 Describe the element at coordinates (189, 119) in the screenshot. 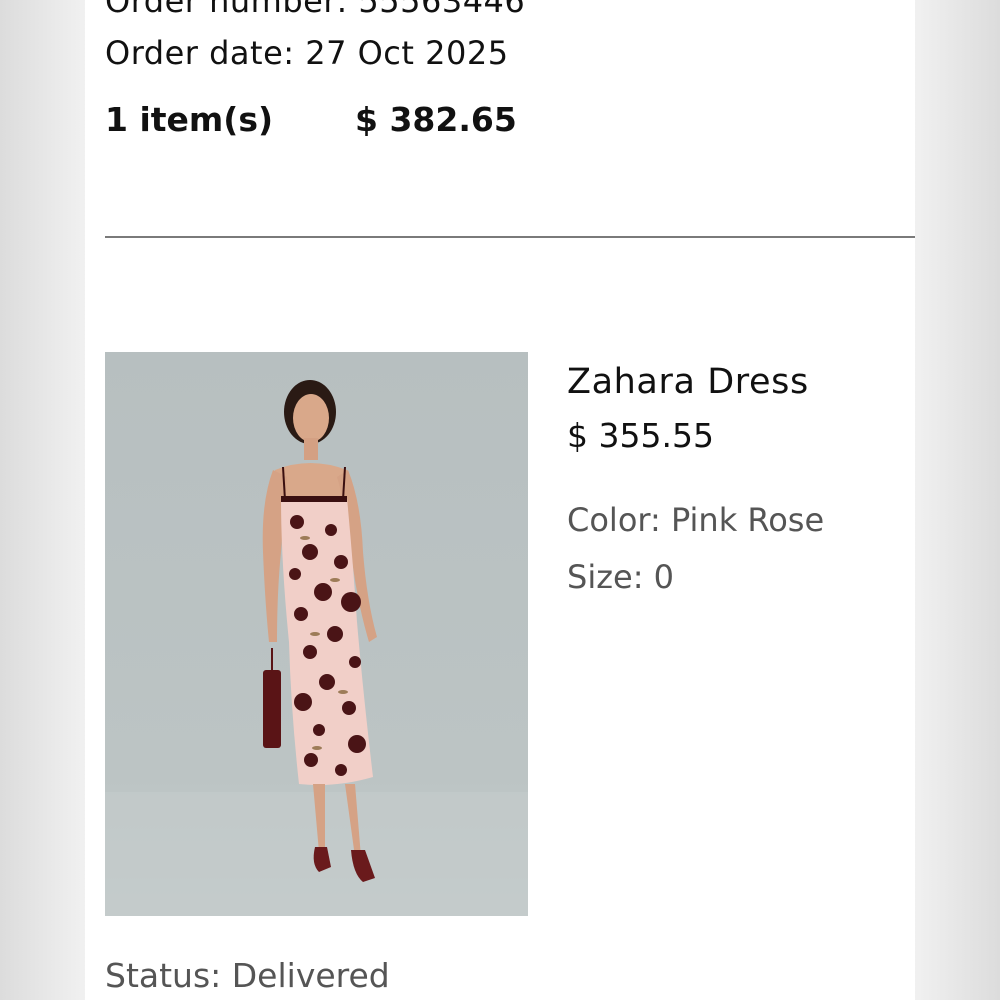

I see `item-count: 1 item(s)` at that location.